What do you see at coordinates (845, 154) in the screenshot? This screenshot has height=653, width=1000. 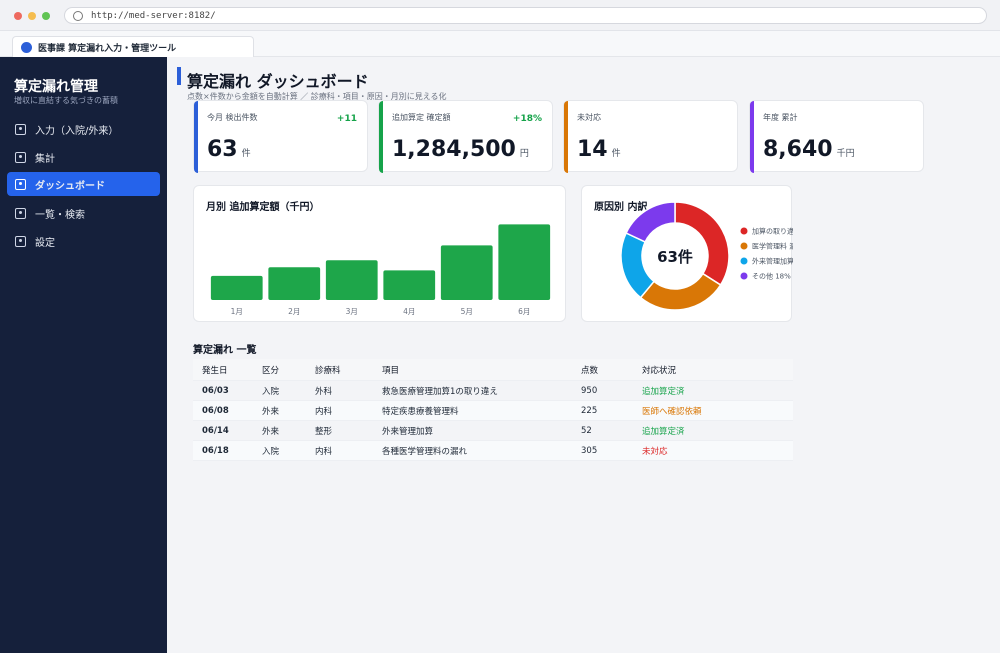 I see `kpi-unit: 千円` at bounding box center [845, 154].